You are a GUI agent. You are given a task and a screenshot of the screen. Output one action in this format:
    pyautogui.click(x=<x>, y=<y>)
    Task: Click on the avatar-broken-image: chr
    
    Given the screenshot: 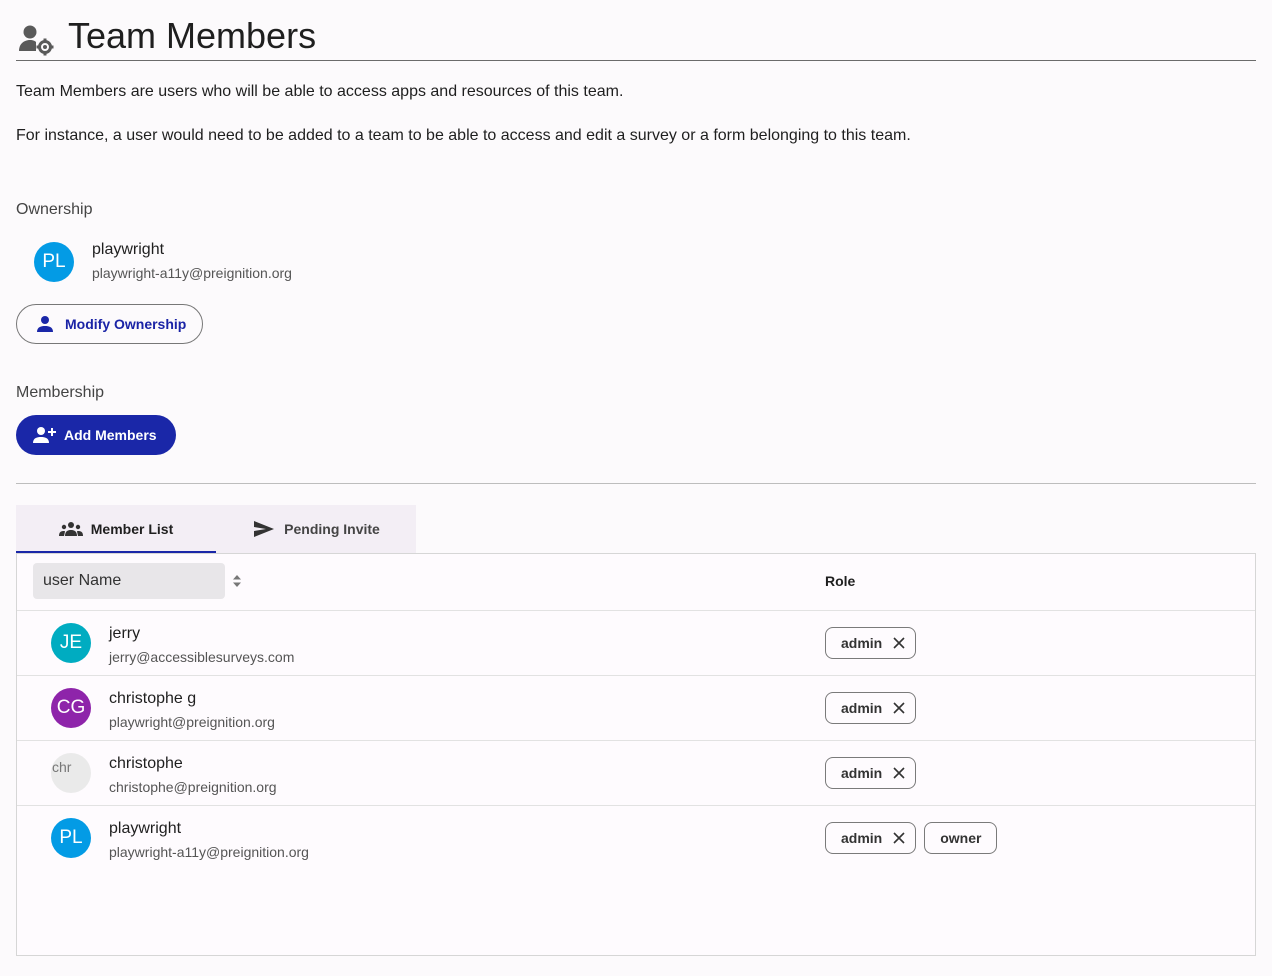 What is the action you would take?
    pyautogui.click(x=71, y=773)
    